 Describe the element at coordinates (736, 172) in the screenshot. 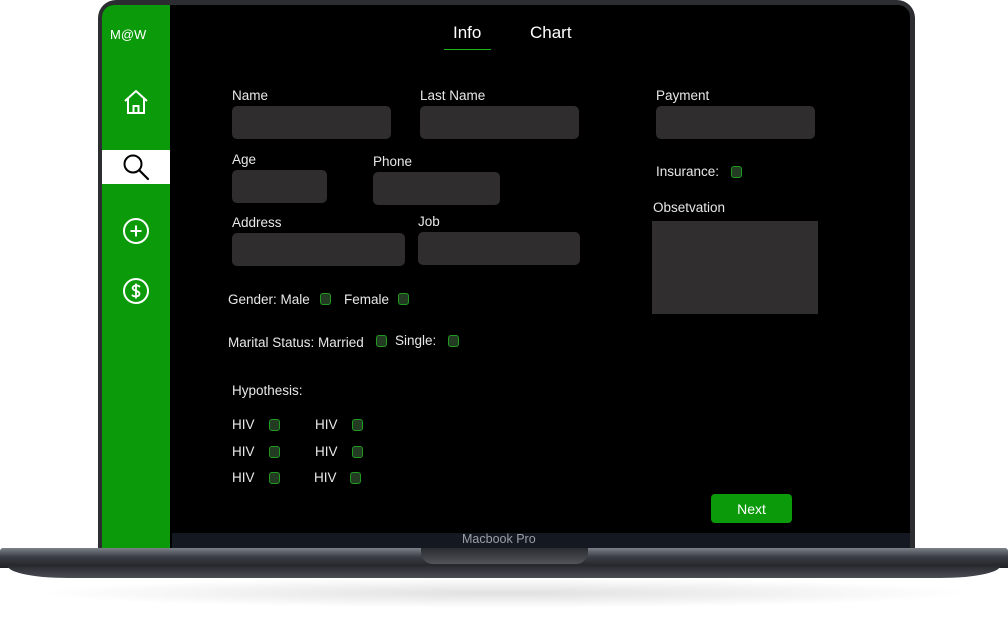

I see `insurance-checkbox` at that location.